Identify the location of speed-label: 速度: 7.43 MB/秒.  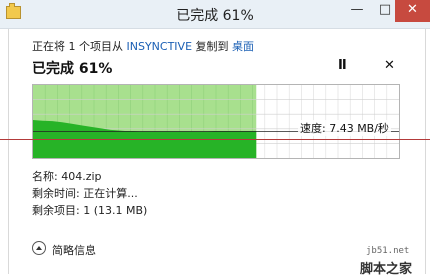
(344, 128).